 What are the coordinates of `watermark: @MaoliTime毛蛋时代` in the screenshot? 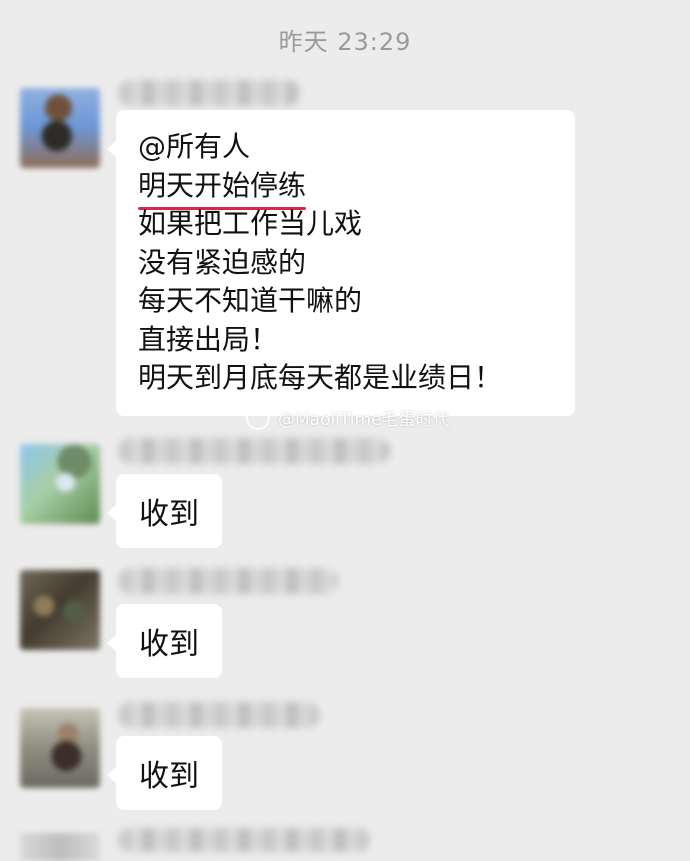 It's located at (348, 416).